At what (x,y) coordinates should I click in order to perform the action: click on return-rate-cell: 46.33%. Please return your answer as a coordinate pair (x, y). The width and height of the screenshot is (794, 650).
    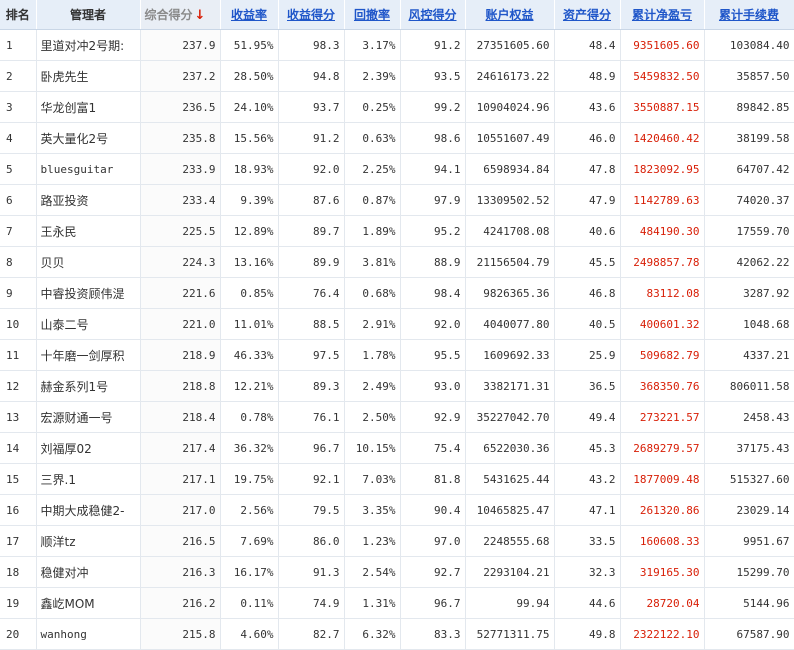
    Looking at the image, I should click on (249, 355).